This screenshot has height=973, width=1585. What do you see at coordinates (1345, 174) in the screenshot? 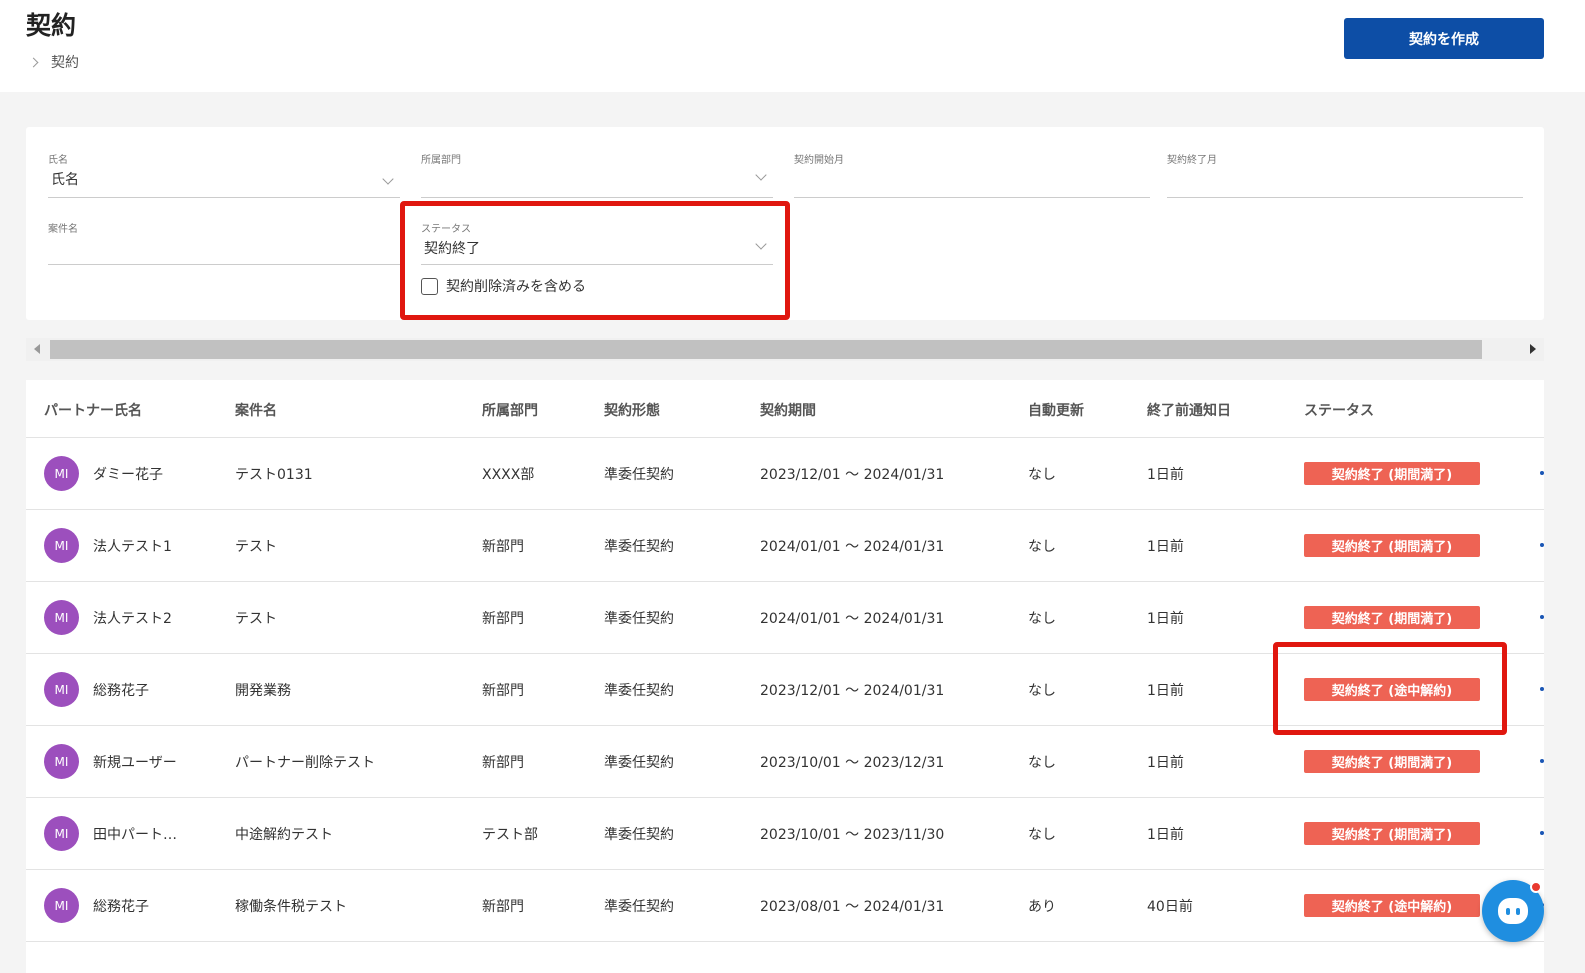
I see `end-month-filter: 契約終了月` at bounding box center [1345, 174].